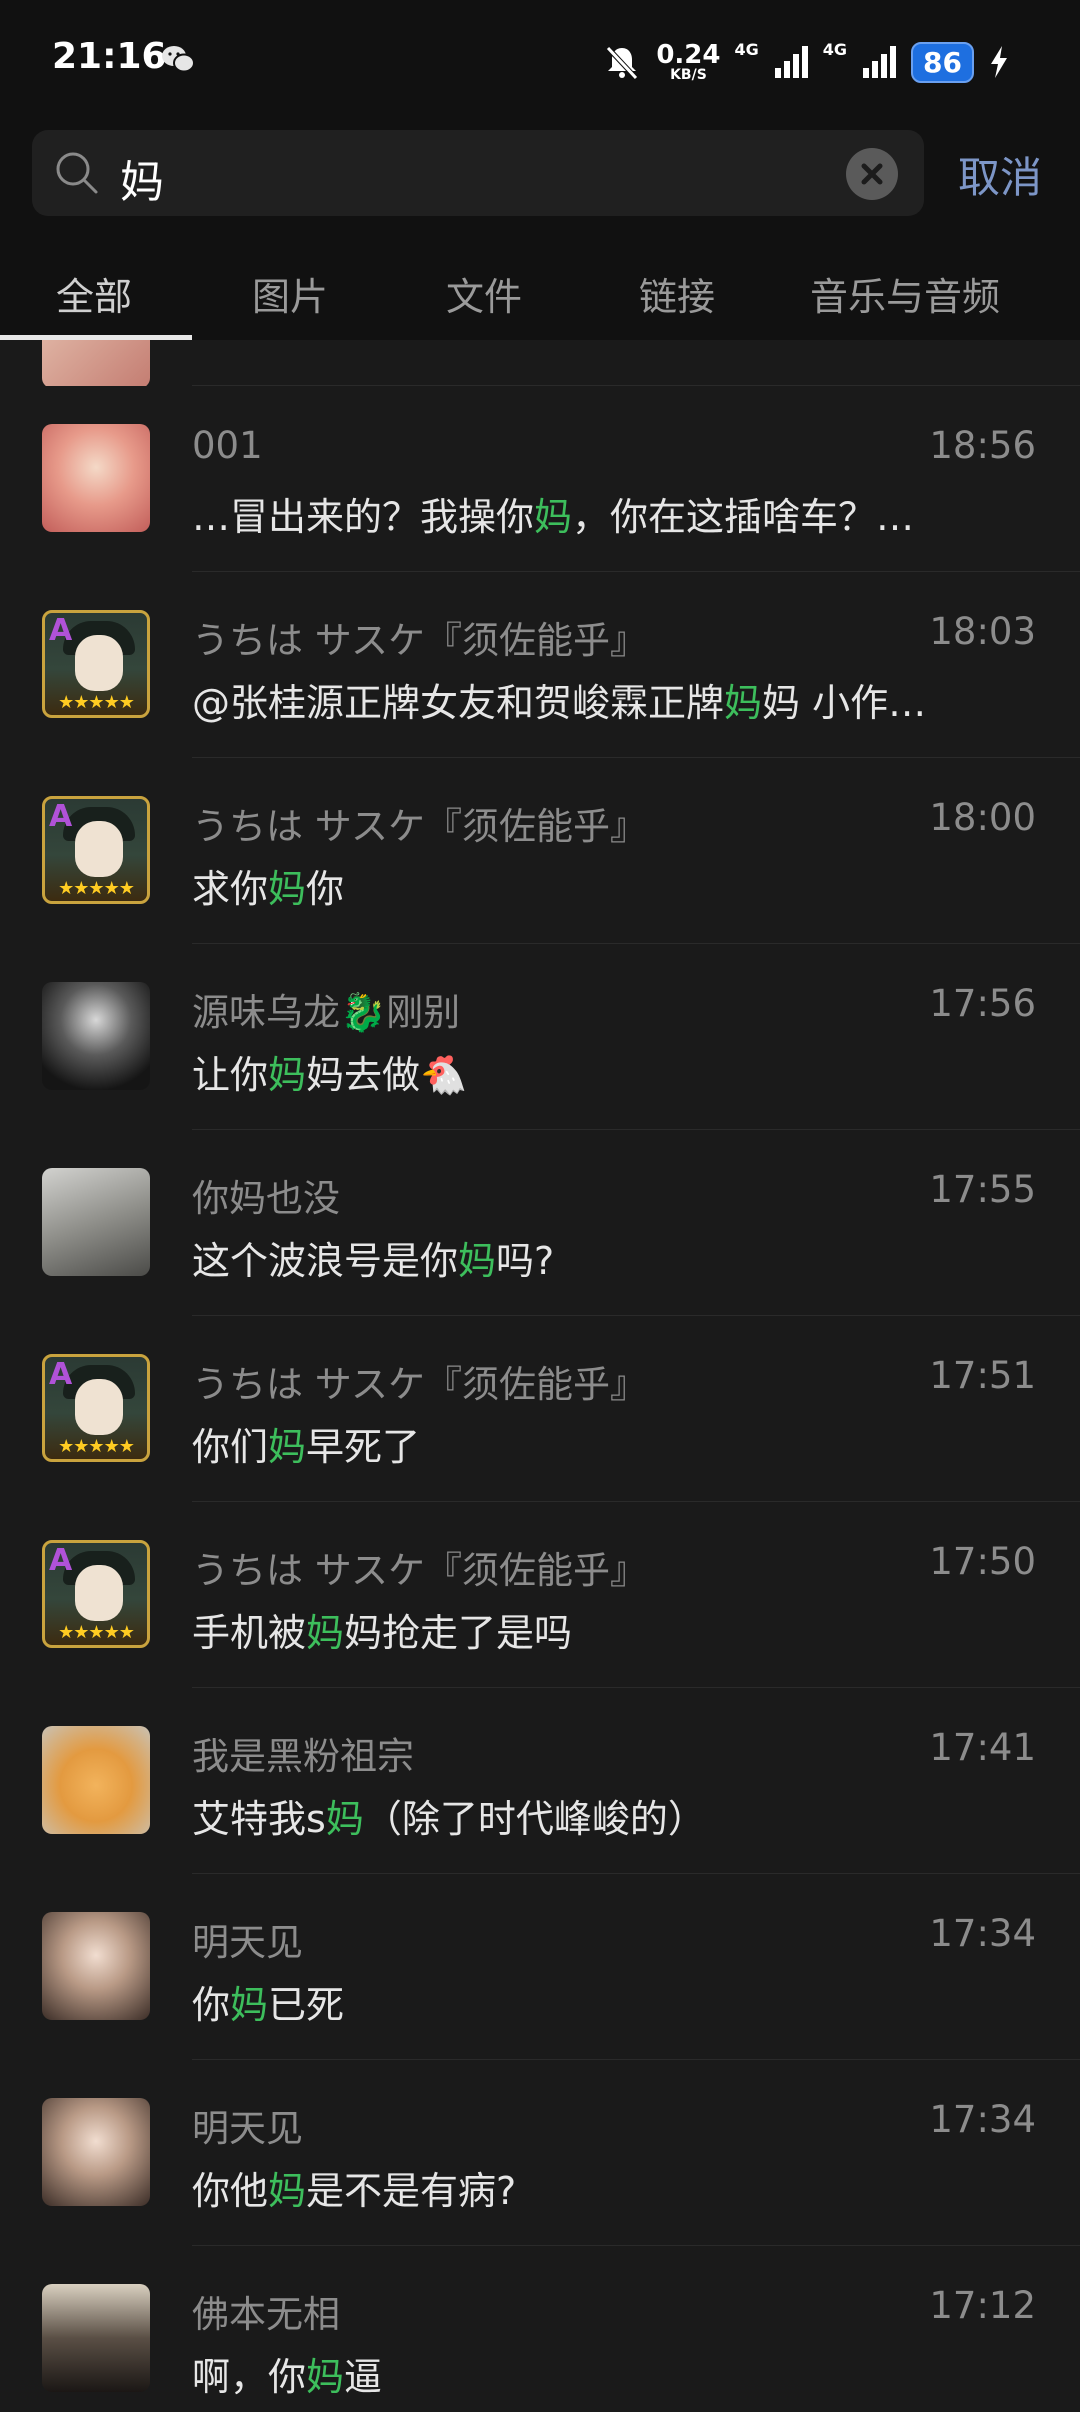  What do you see at coordinates (540, 293) in the screenshot?
I see `filter-tabs: 全部 图片 文件 链接 音乐与音频` at bounding box center [540, 293].